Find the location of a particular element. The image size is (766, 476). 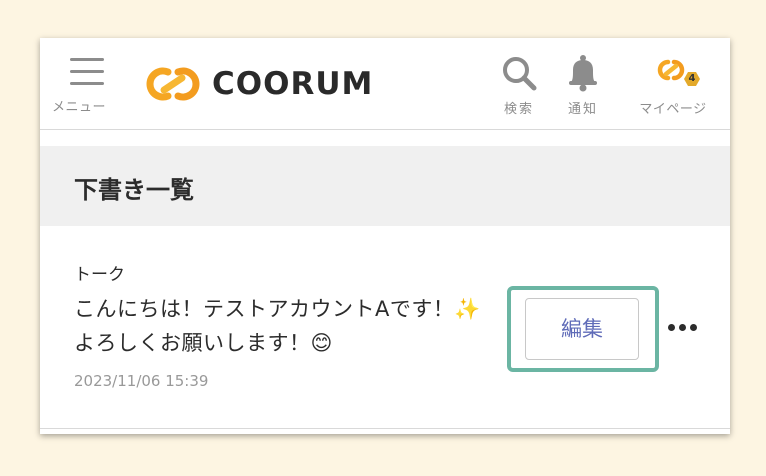

coorum-logo-icon is located at coordinates (173, 84).